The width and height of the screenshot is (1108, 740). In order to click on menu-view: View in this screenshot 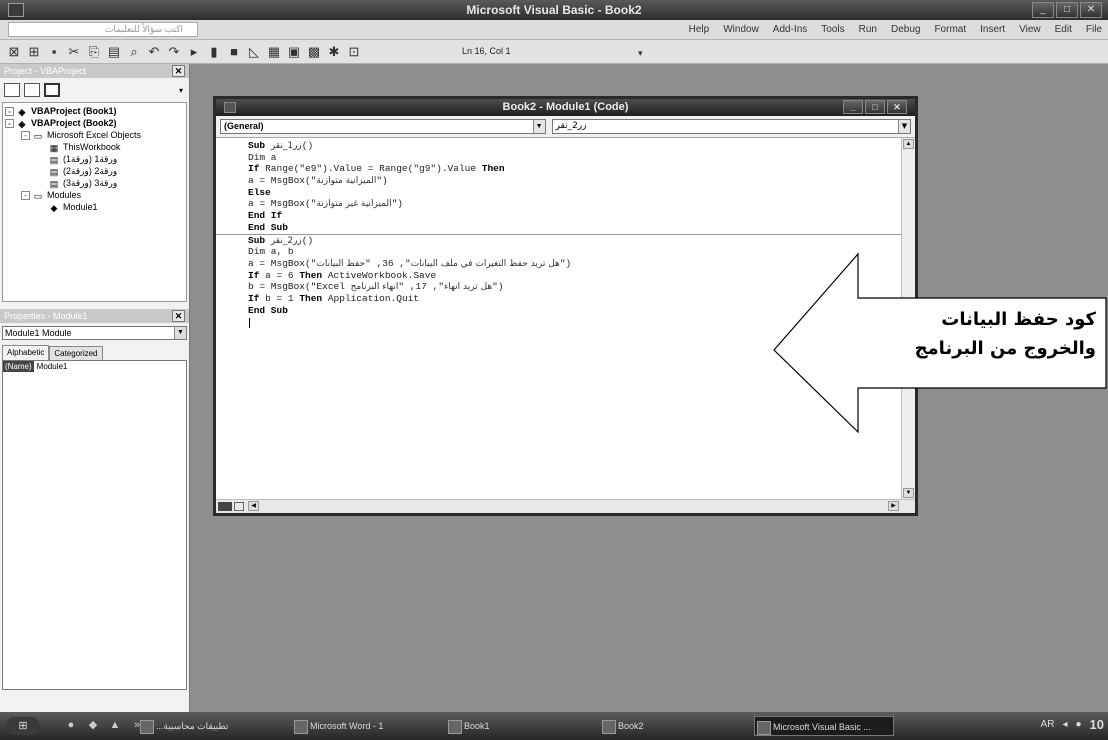, I will do `click(1030, 29)`.